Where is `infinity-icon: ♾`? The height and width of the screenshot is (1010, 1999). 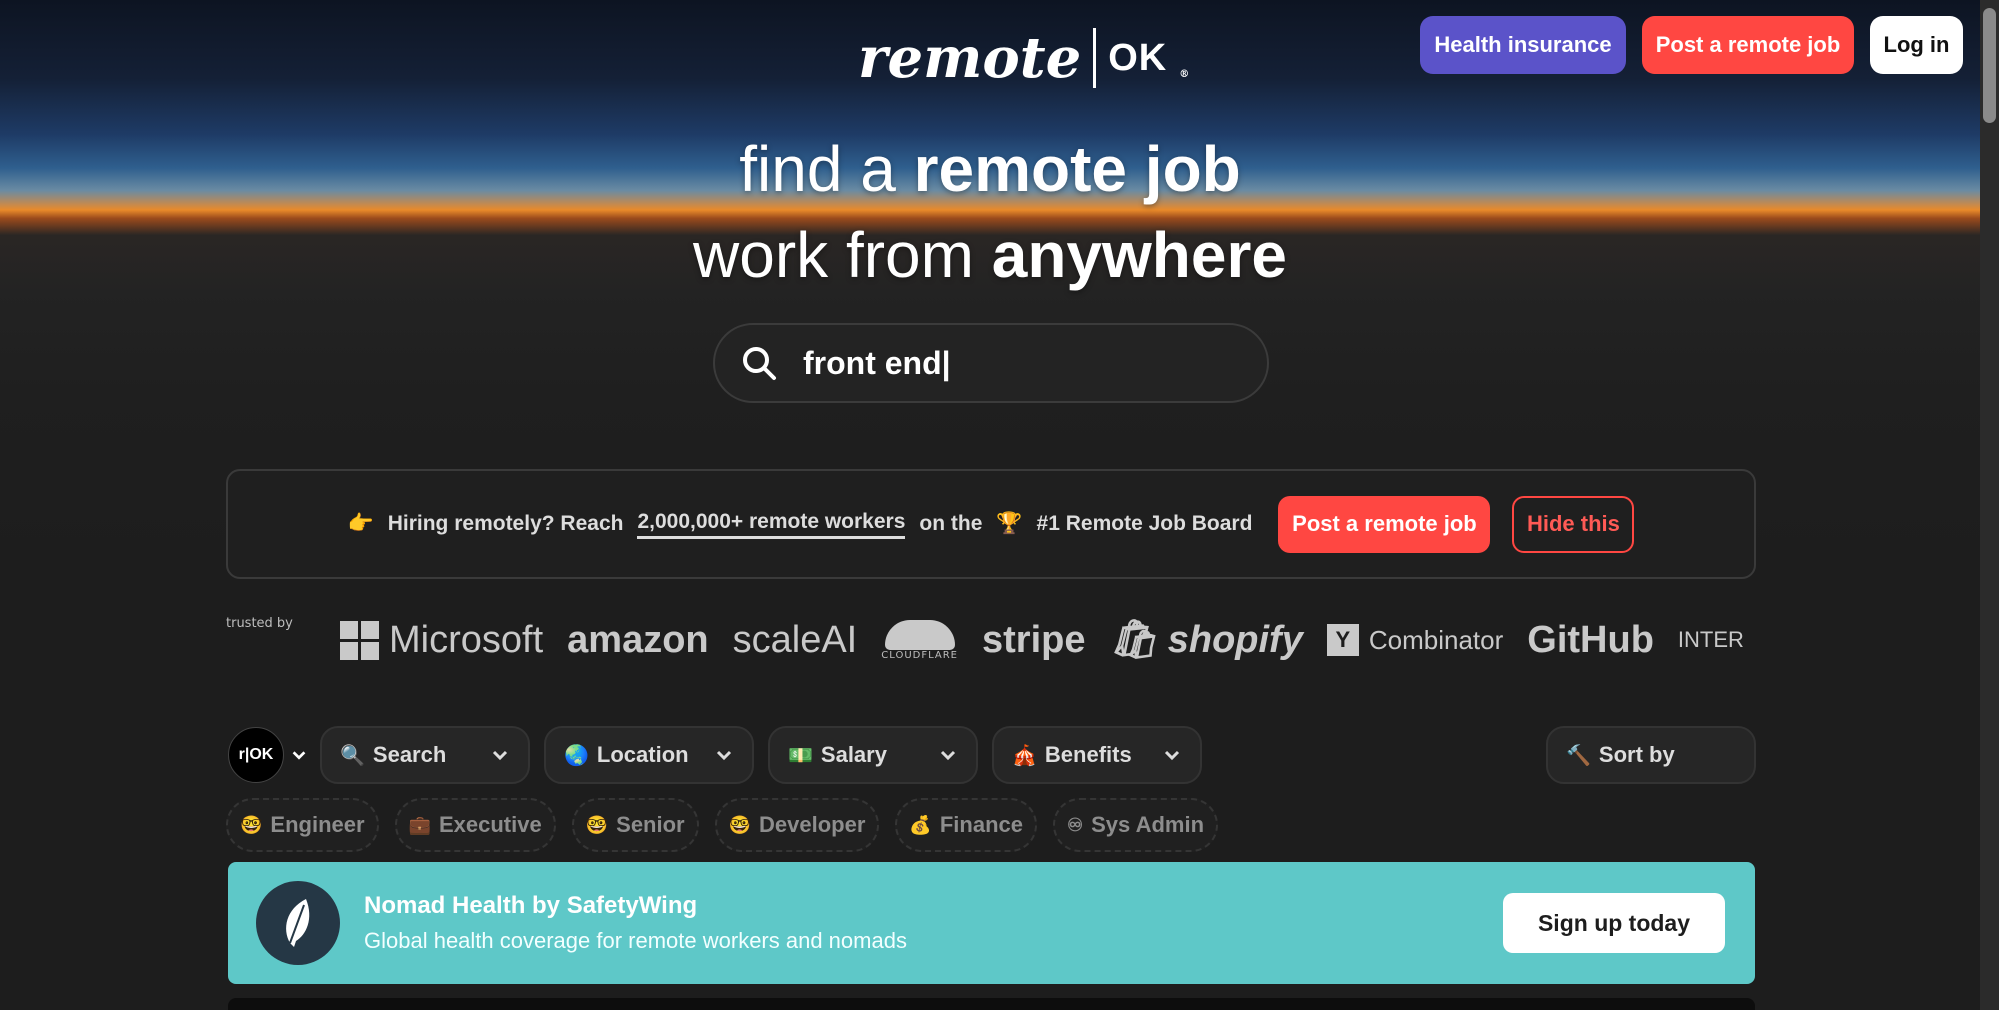
infinity-icon: ♾ is located at coordinates (1075, 824).